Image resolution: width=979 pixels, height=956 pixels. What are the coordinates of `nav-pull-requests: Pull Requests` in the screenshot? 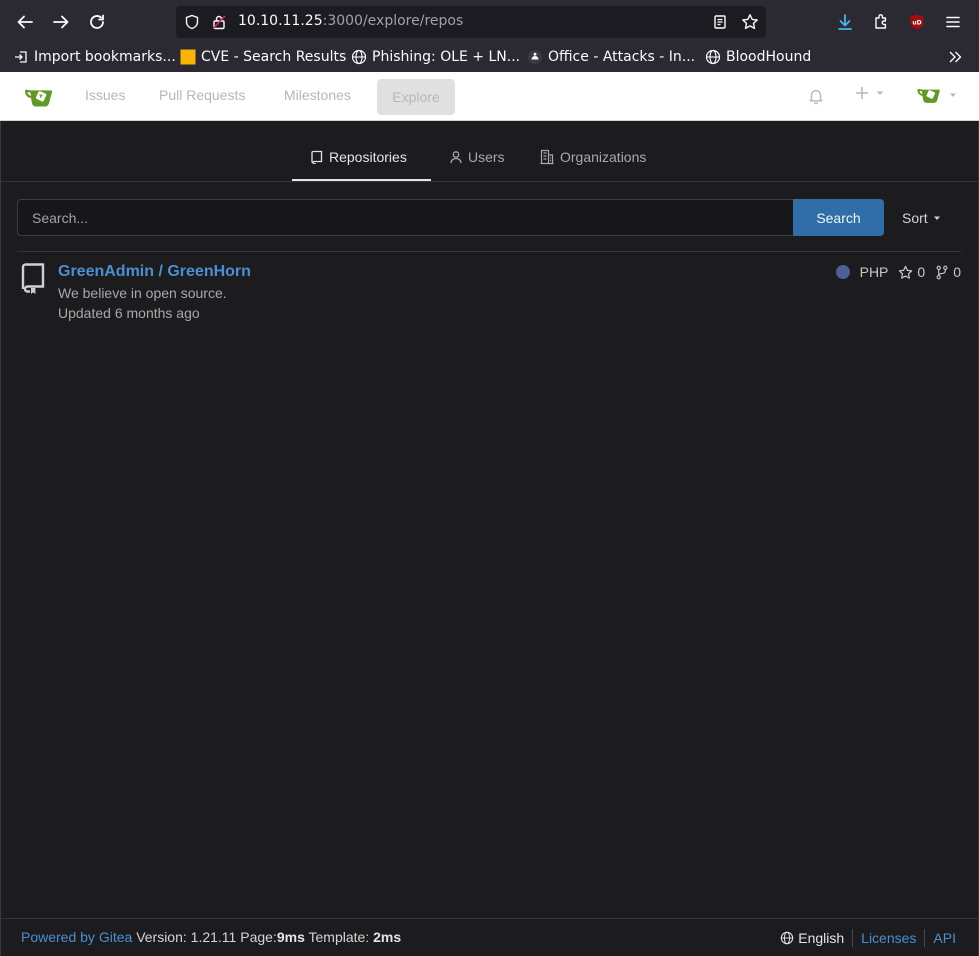 It's located at (202, 95).